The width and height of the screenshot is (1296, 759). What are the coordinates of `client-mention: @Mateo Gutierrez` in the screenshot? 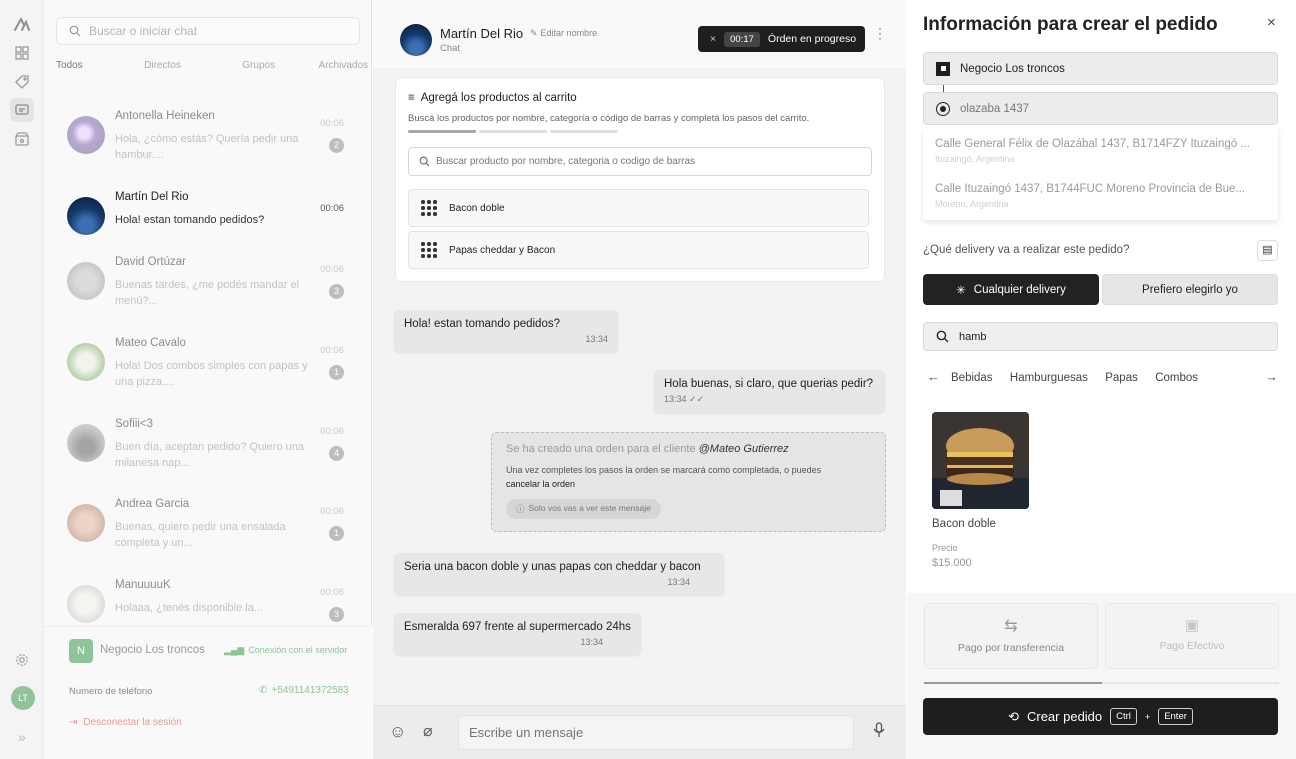 It's located at (744, 449).